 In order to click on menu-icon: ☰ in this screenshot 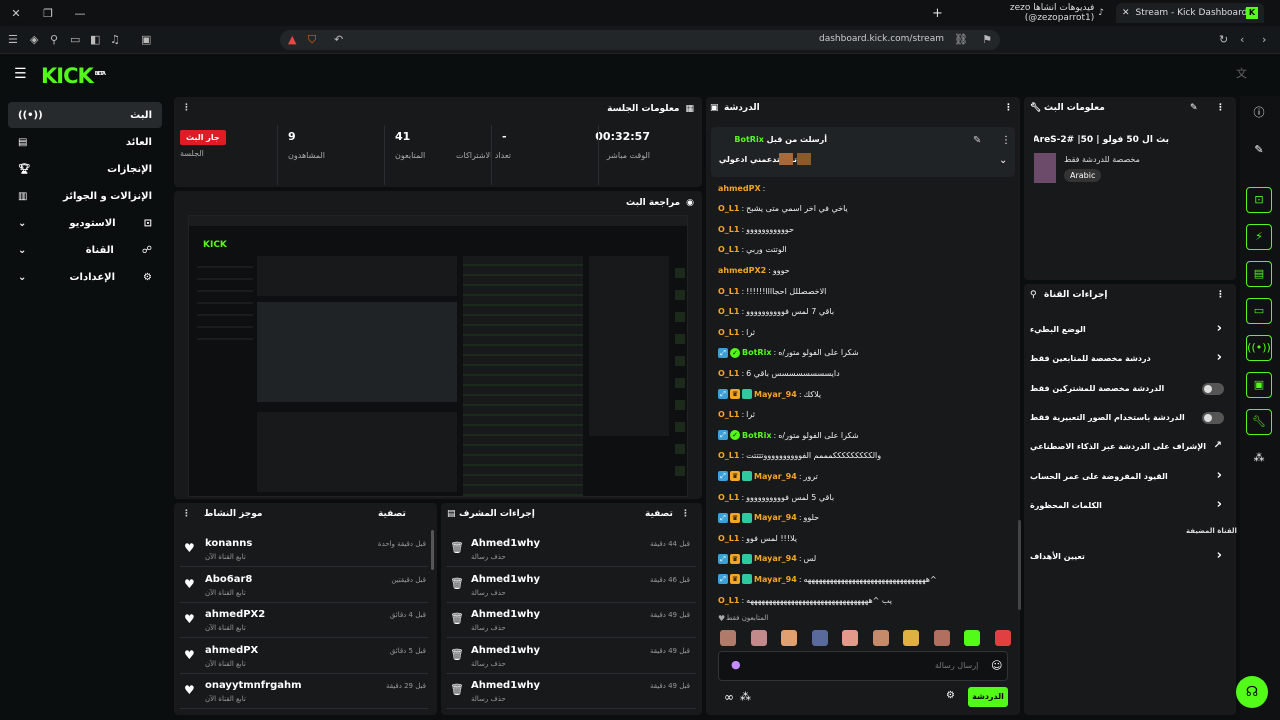, I will do `click(13, 40)`.